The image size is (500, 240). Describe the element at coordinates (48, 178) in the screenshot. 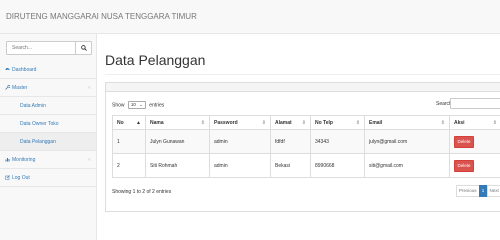

I see `sidebar-item-log-out: Log Out` at that location.